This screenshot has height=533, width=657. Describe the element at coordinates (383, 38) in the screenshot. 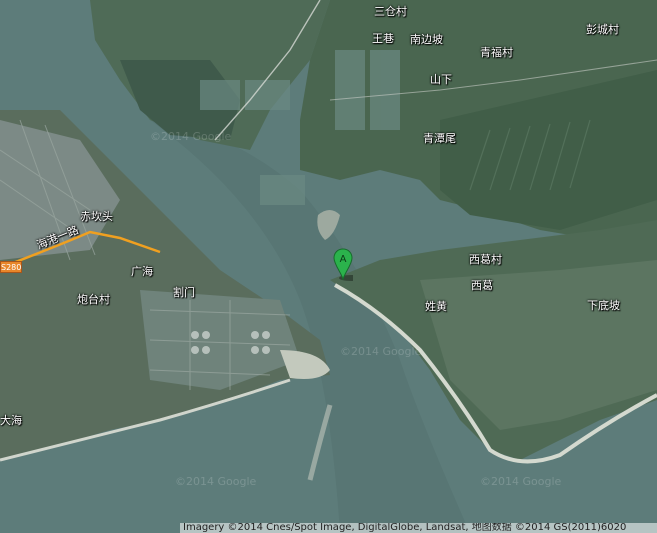

I see `place-label-wangxiang: 王巷` at that location.